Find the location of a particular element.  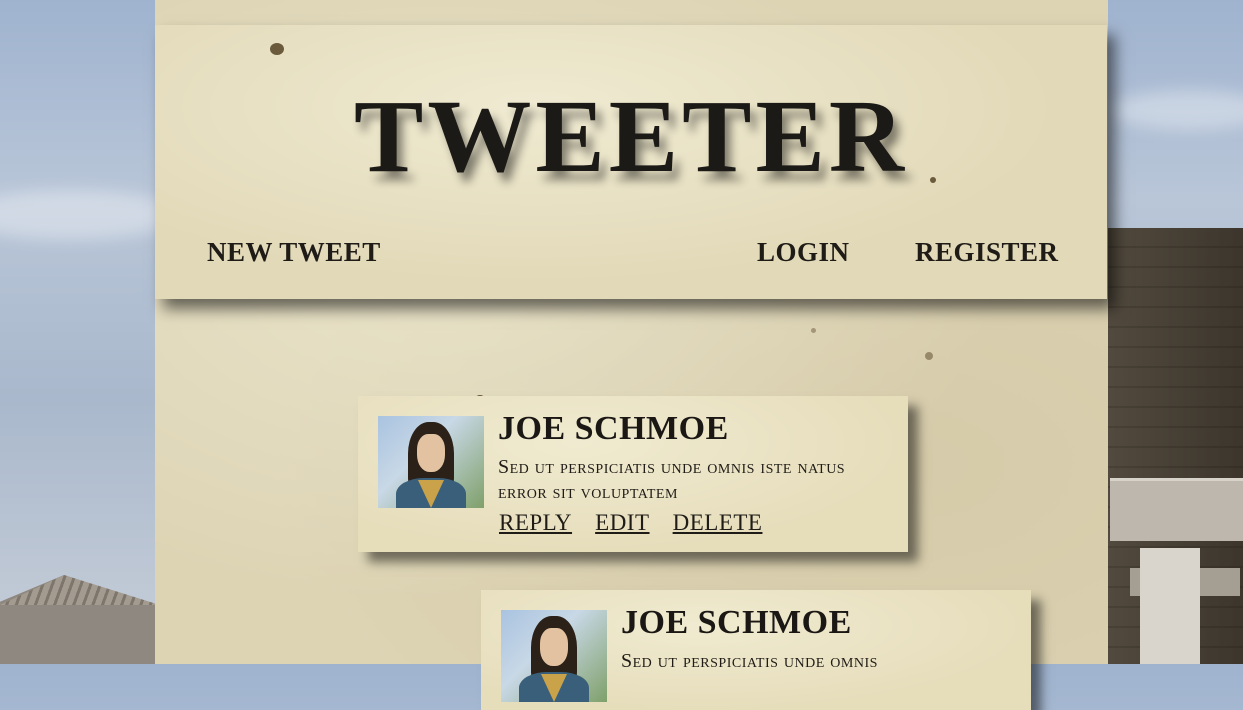

background-ruins-right is located at coordinates (1171, 446).